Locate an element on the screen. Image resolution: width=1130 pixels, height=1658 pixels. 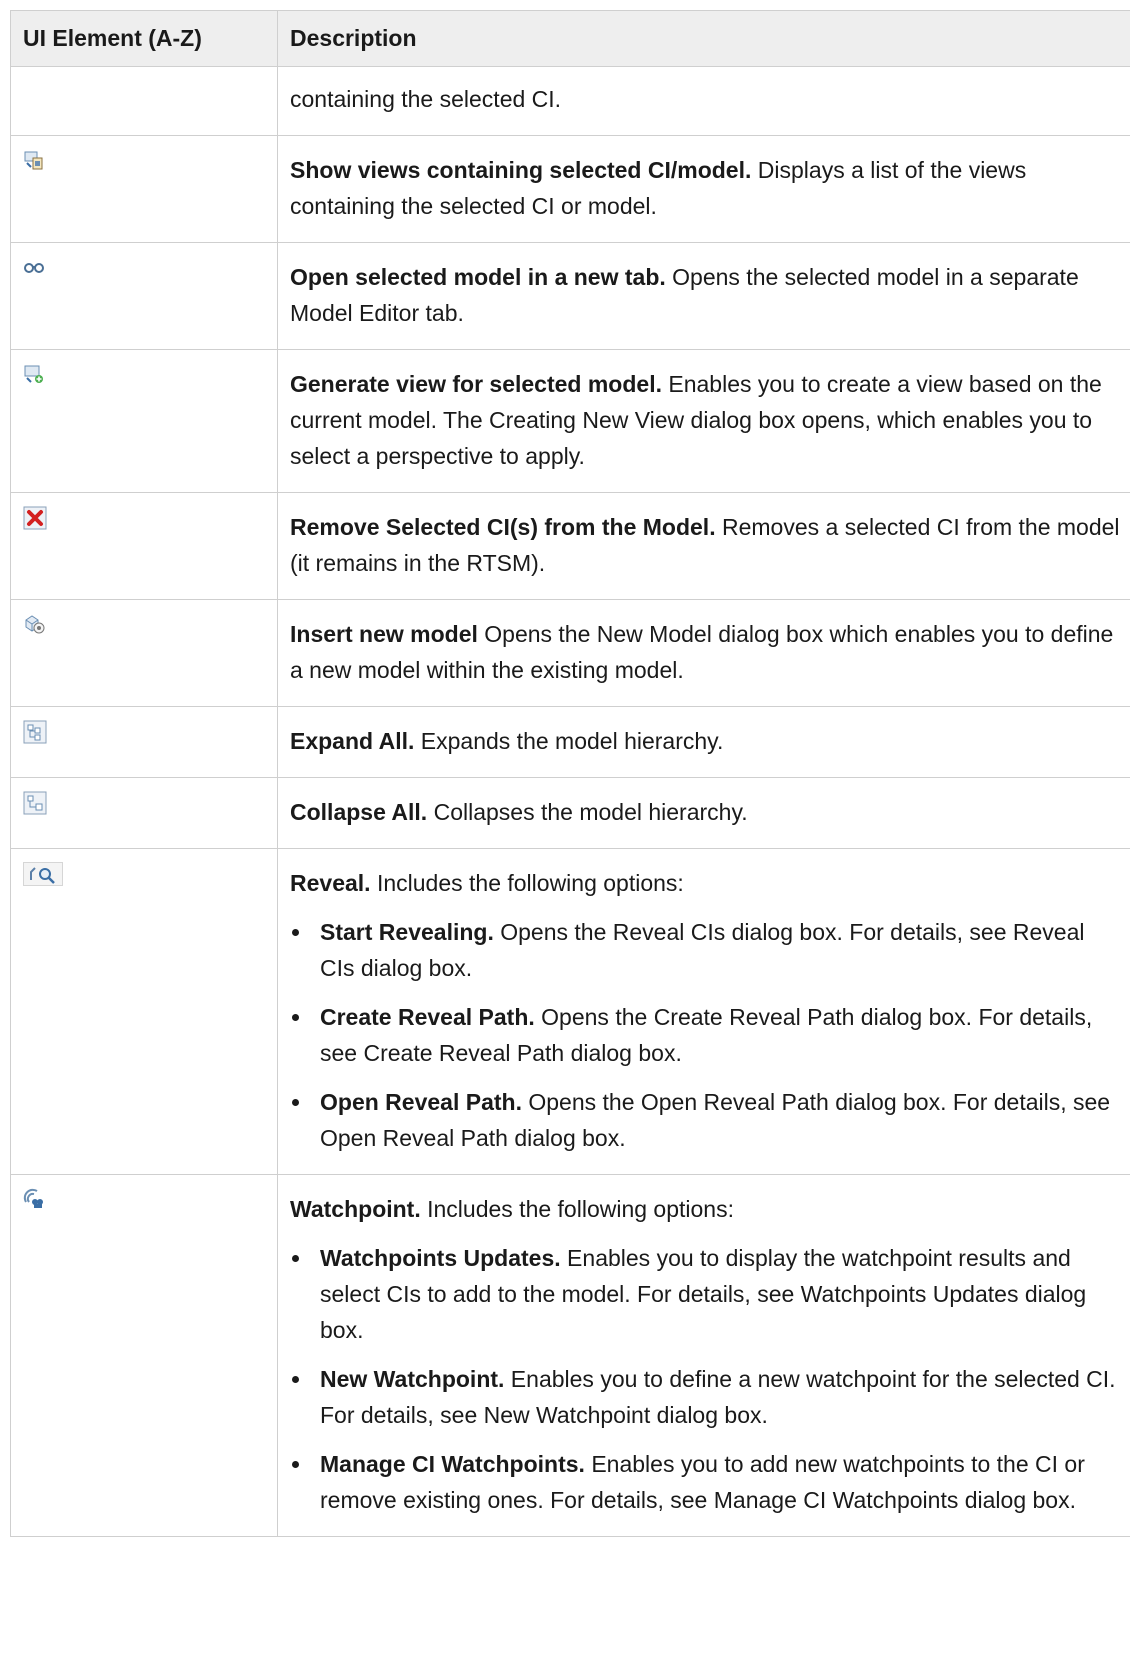
table-row: containing the selected CI. is located at coordinates (570, 101).